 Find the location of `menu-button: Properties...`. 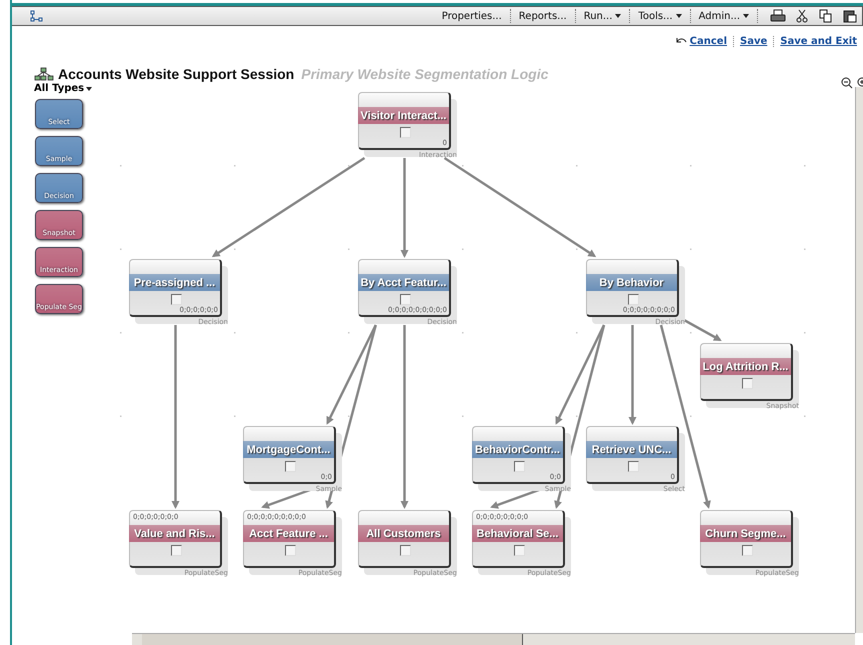

menu-button: Properties... is located at coordinates (472, 16).